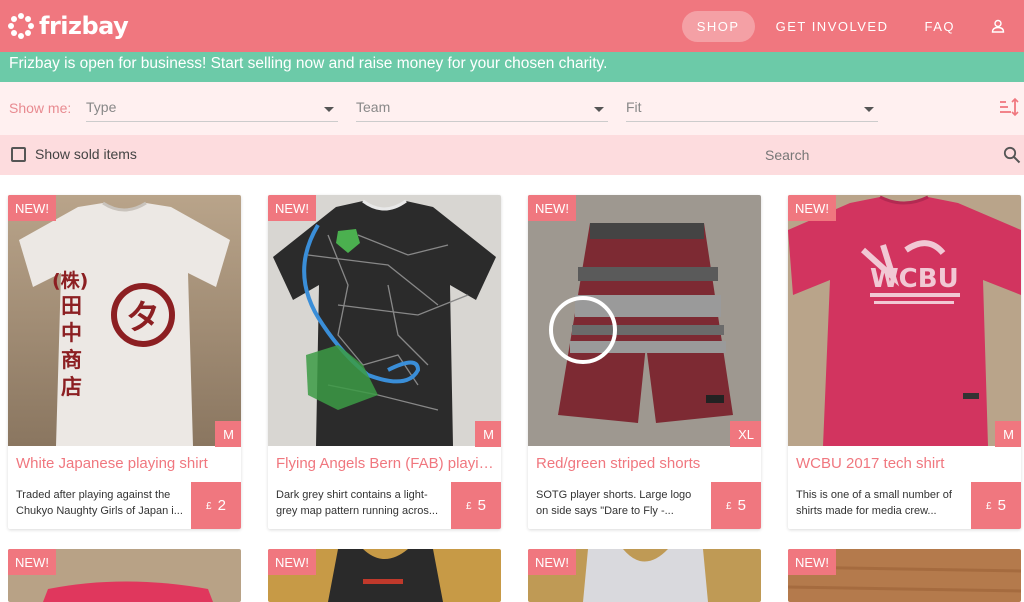  What do you see at coordinates (718, 26) in the screenshot?
I see `nav-shop: SHOP` at bounding box center [718, 26].